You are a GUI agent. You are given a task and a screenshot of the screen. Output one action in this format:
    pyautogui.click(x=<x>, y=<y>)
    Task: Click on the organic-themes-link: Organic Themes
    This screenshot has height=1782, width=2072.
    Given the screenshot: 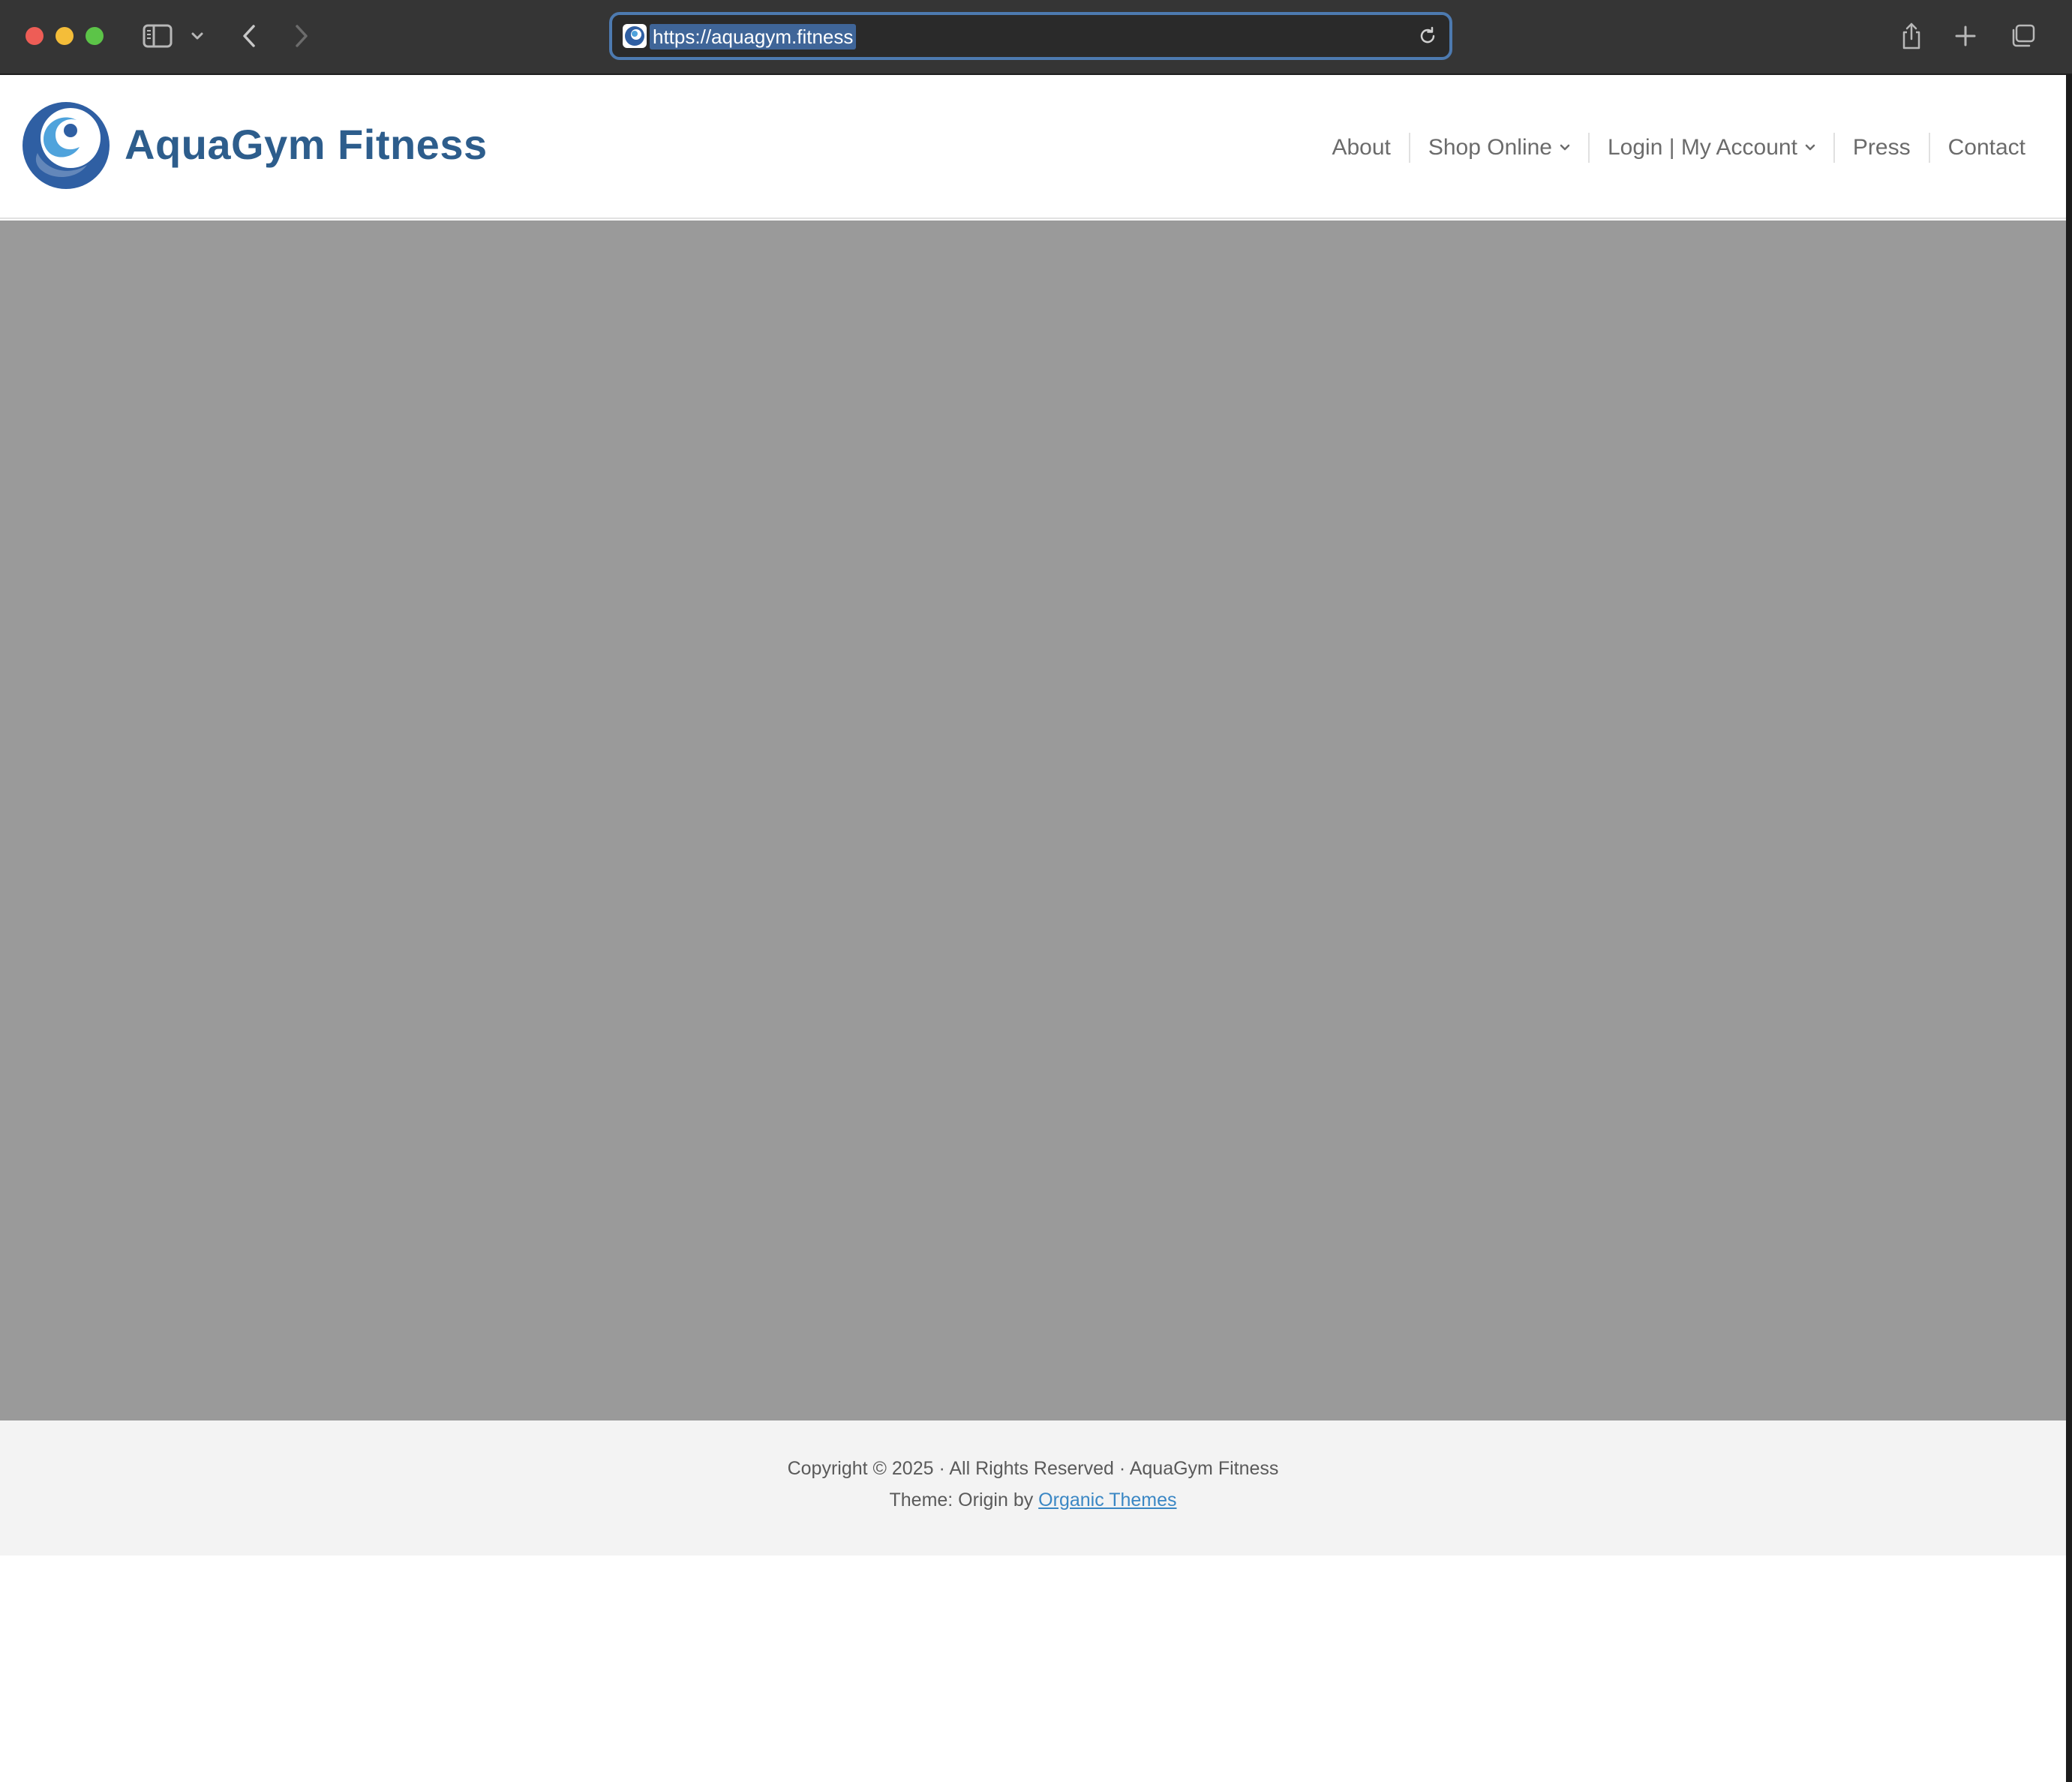 What is the action you would take?
    pyautogui.click(x=1107, y=1500)
    